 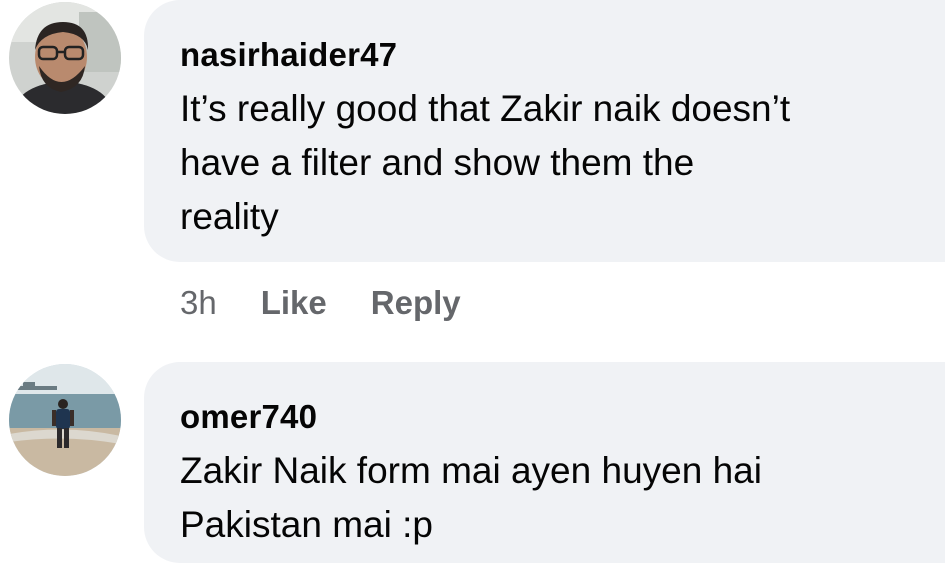 What do you see at coordinates (288, 55) in the screenshot?
I see `comment-username: nasirhaider47` at bounding box center [288, 55].